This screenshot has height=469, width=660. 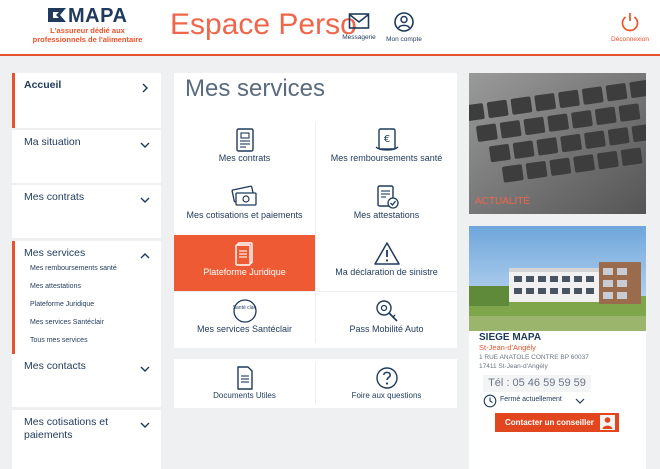 What do you see at coordinates (507, 347) in the screenshot?
I see `office-city: St-Jean-d'Angély` at bounding box center [507, 347].